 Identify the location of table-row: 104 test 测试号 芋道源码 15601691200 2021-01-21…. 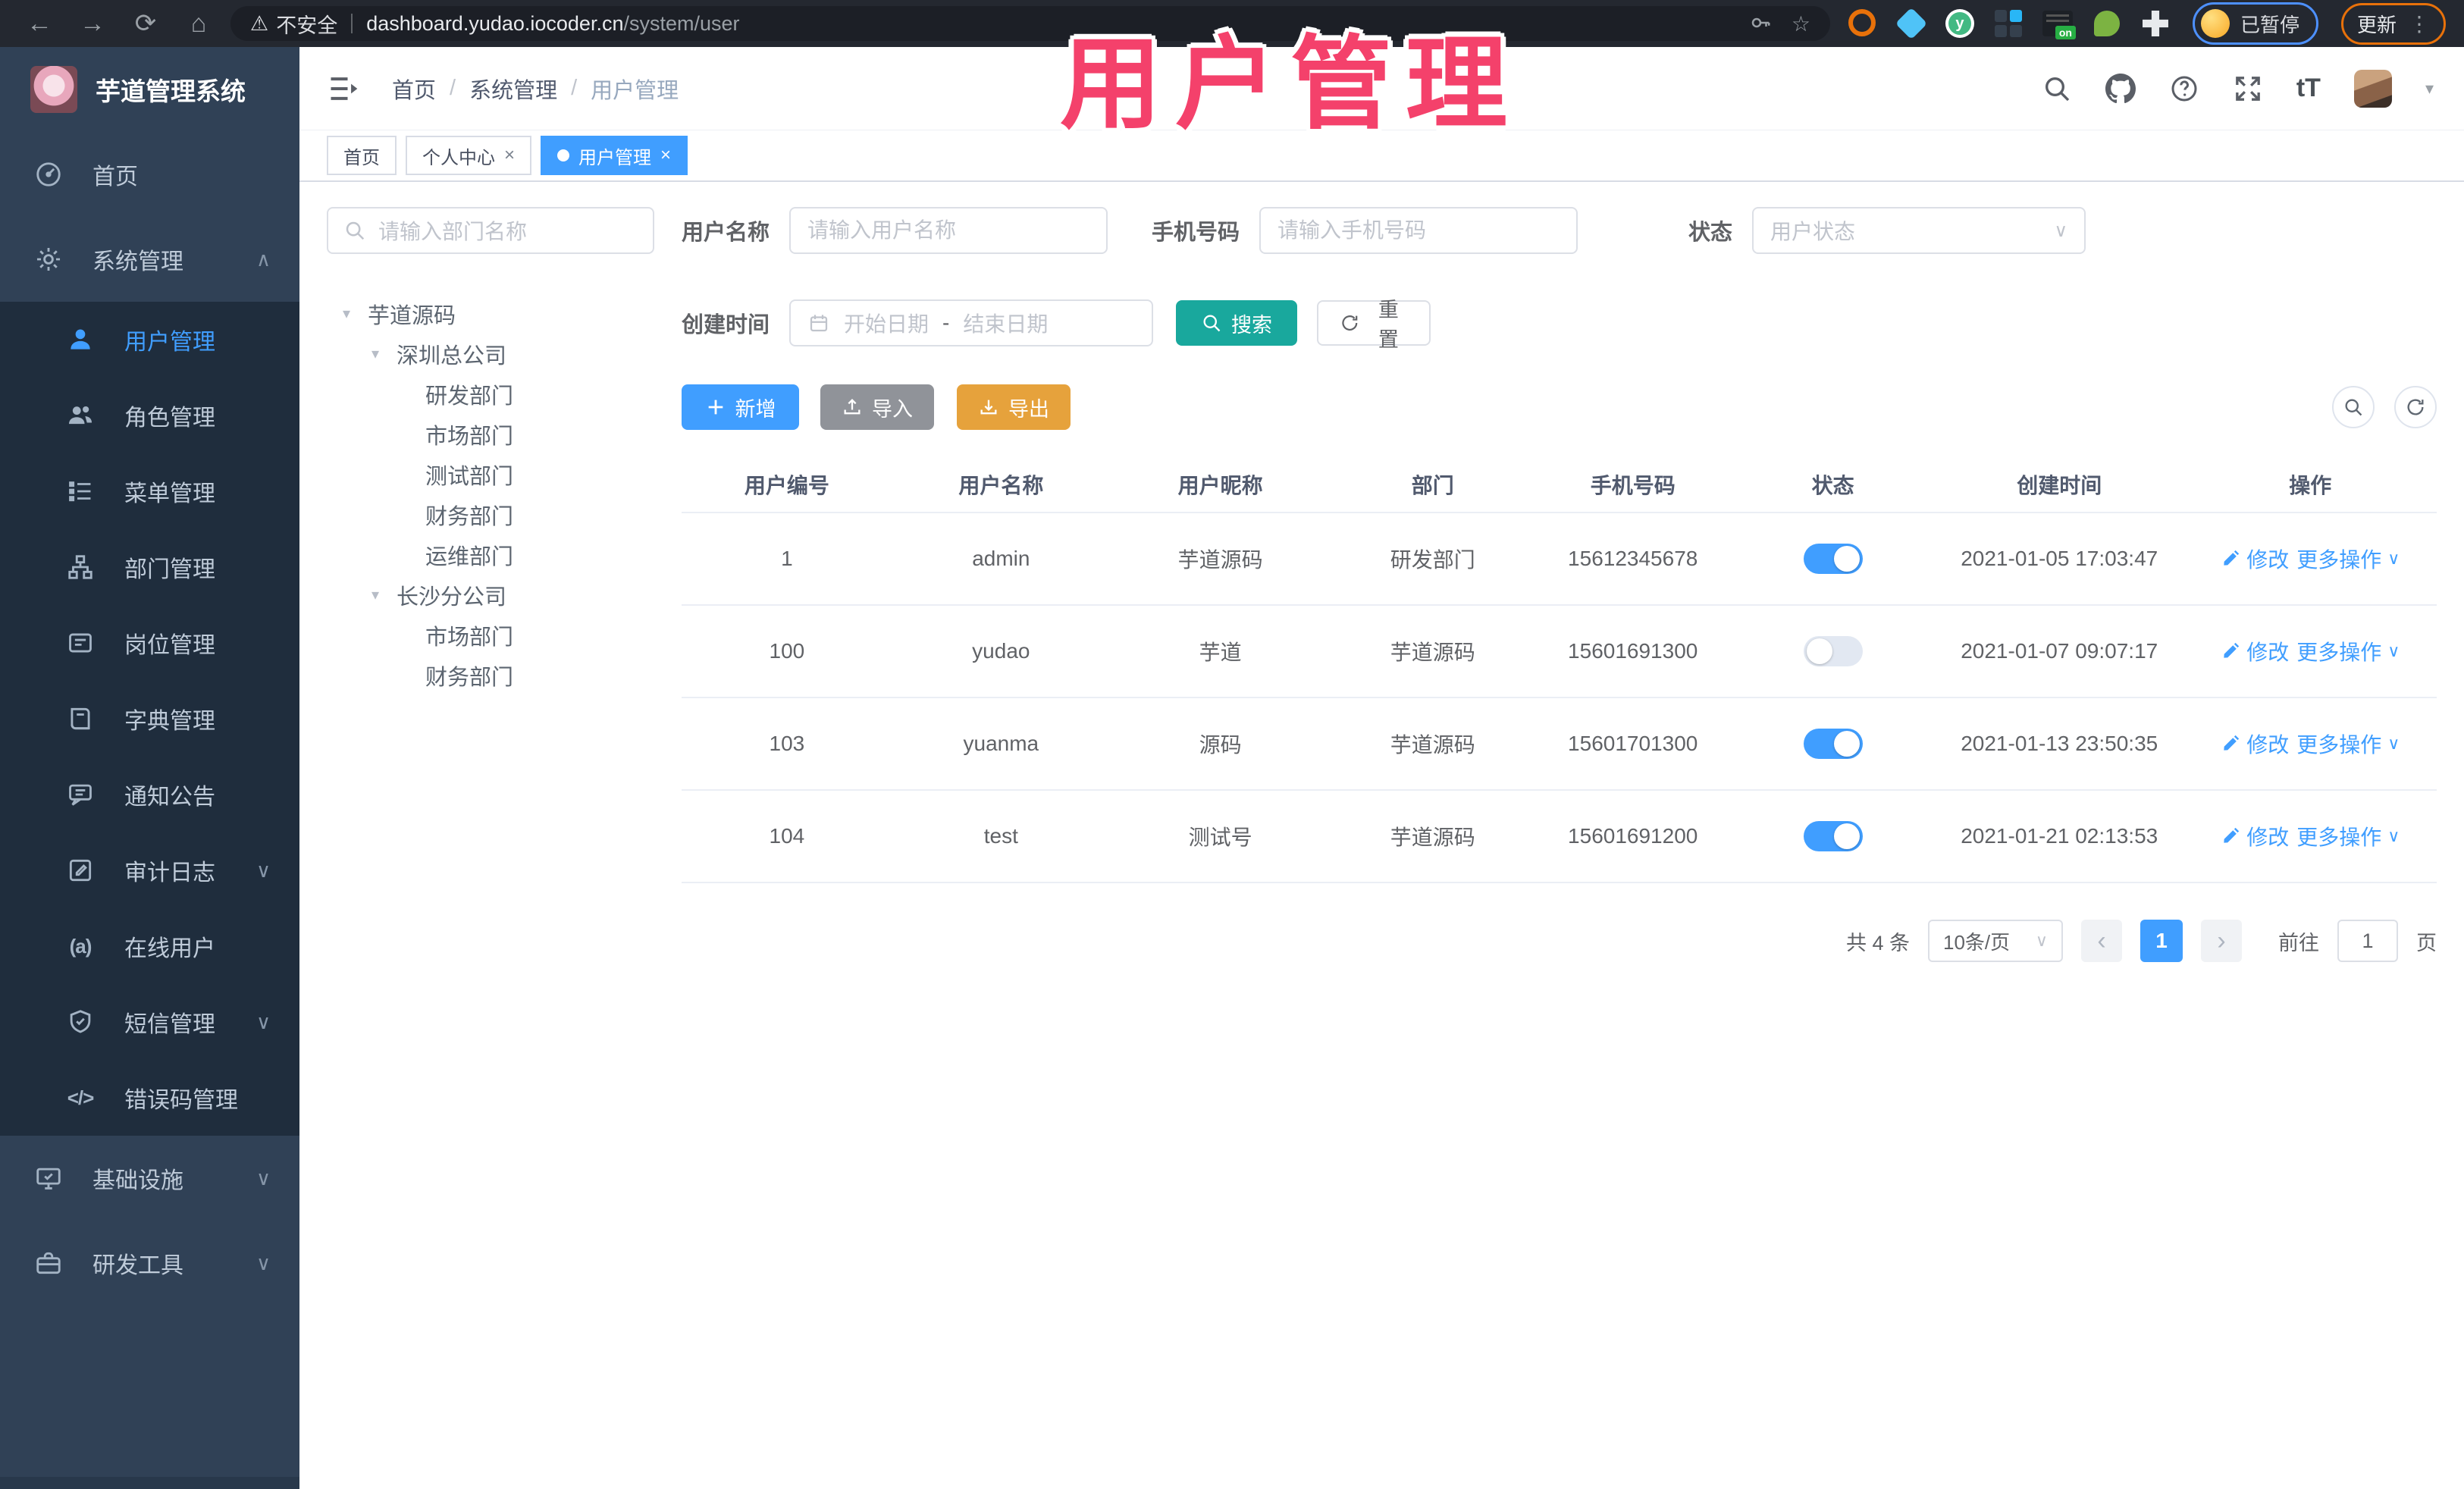
(1560, 837).